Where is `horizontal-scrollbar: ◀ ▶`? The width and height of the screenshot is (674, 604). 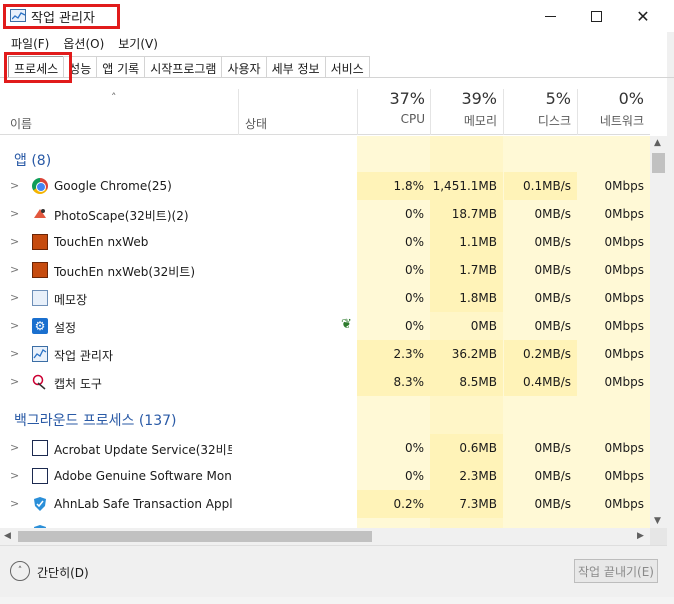
horizontal-scrollbar: ◀ ▶ is located at coordinates (333, 536).